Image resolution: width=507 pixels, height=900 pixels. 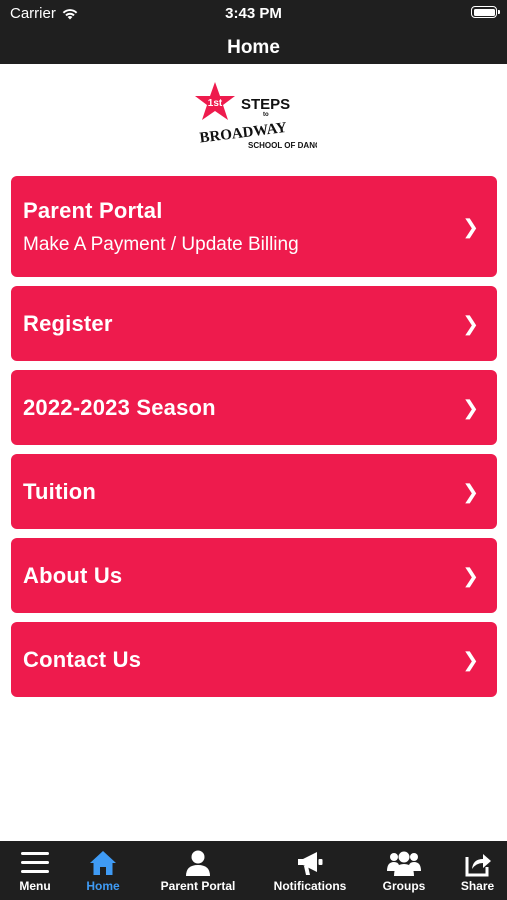 I want to click on button-subtitle: Make A Payment / Update Billing, so click(x=161, y=244).